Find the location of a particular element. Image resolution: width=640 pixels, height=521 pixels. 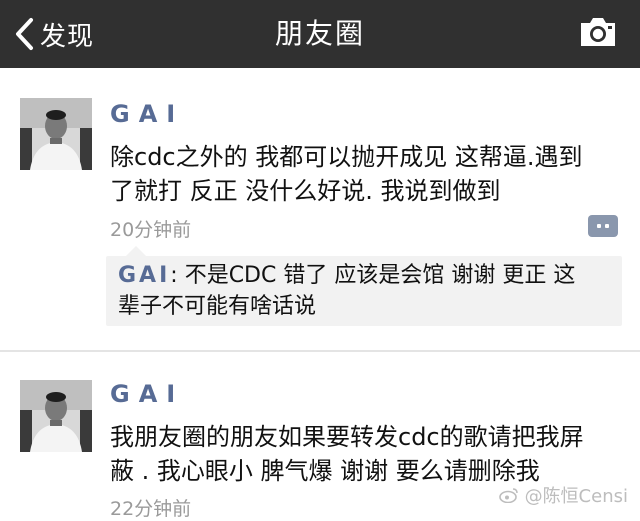

weibo-icon is located at coordinates (508, 495).